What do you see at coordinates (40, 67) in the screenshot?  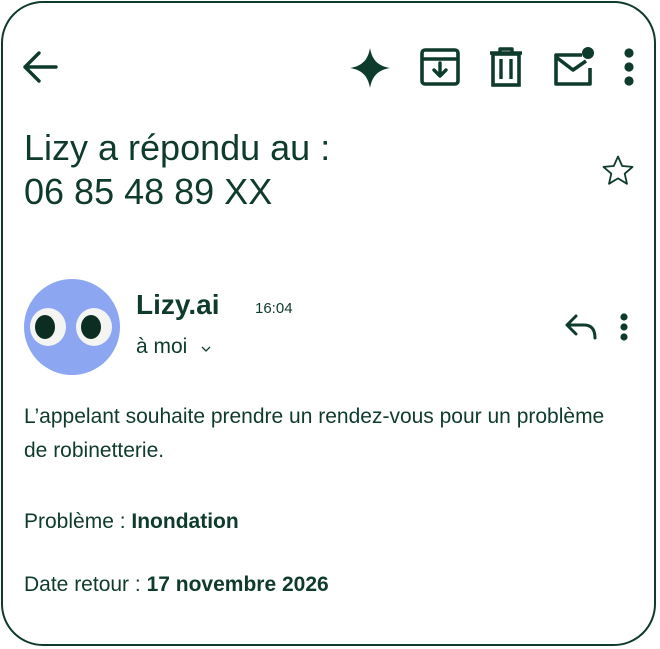 I see `back-arrow-icon` at bounding box center [40, 67].